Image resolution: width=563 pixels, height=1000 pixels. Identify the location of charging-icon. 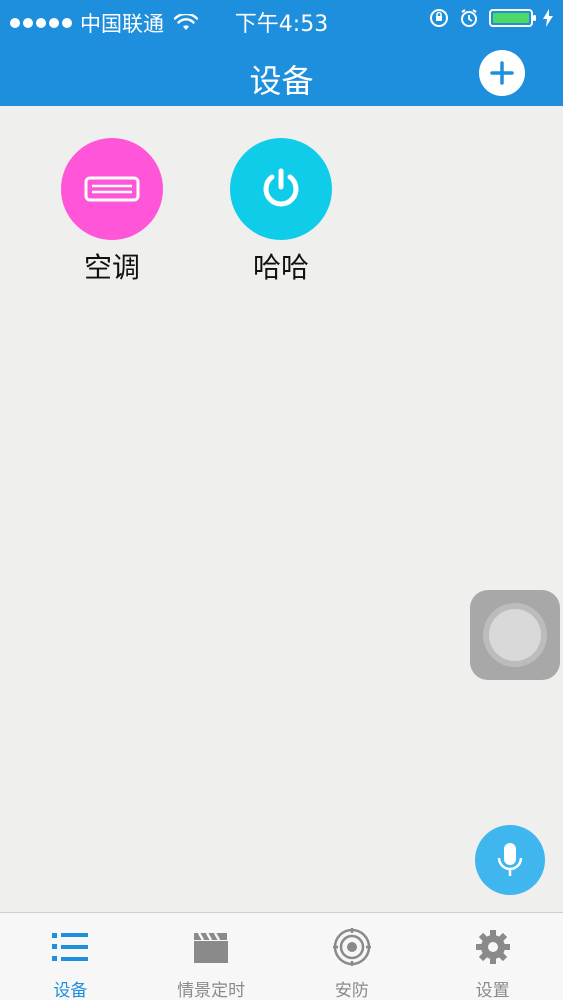
(548, 18).